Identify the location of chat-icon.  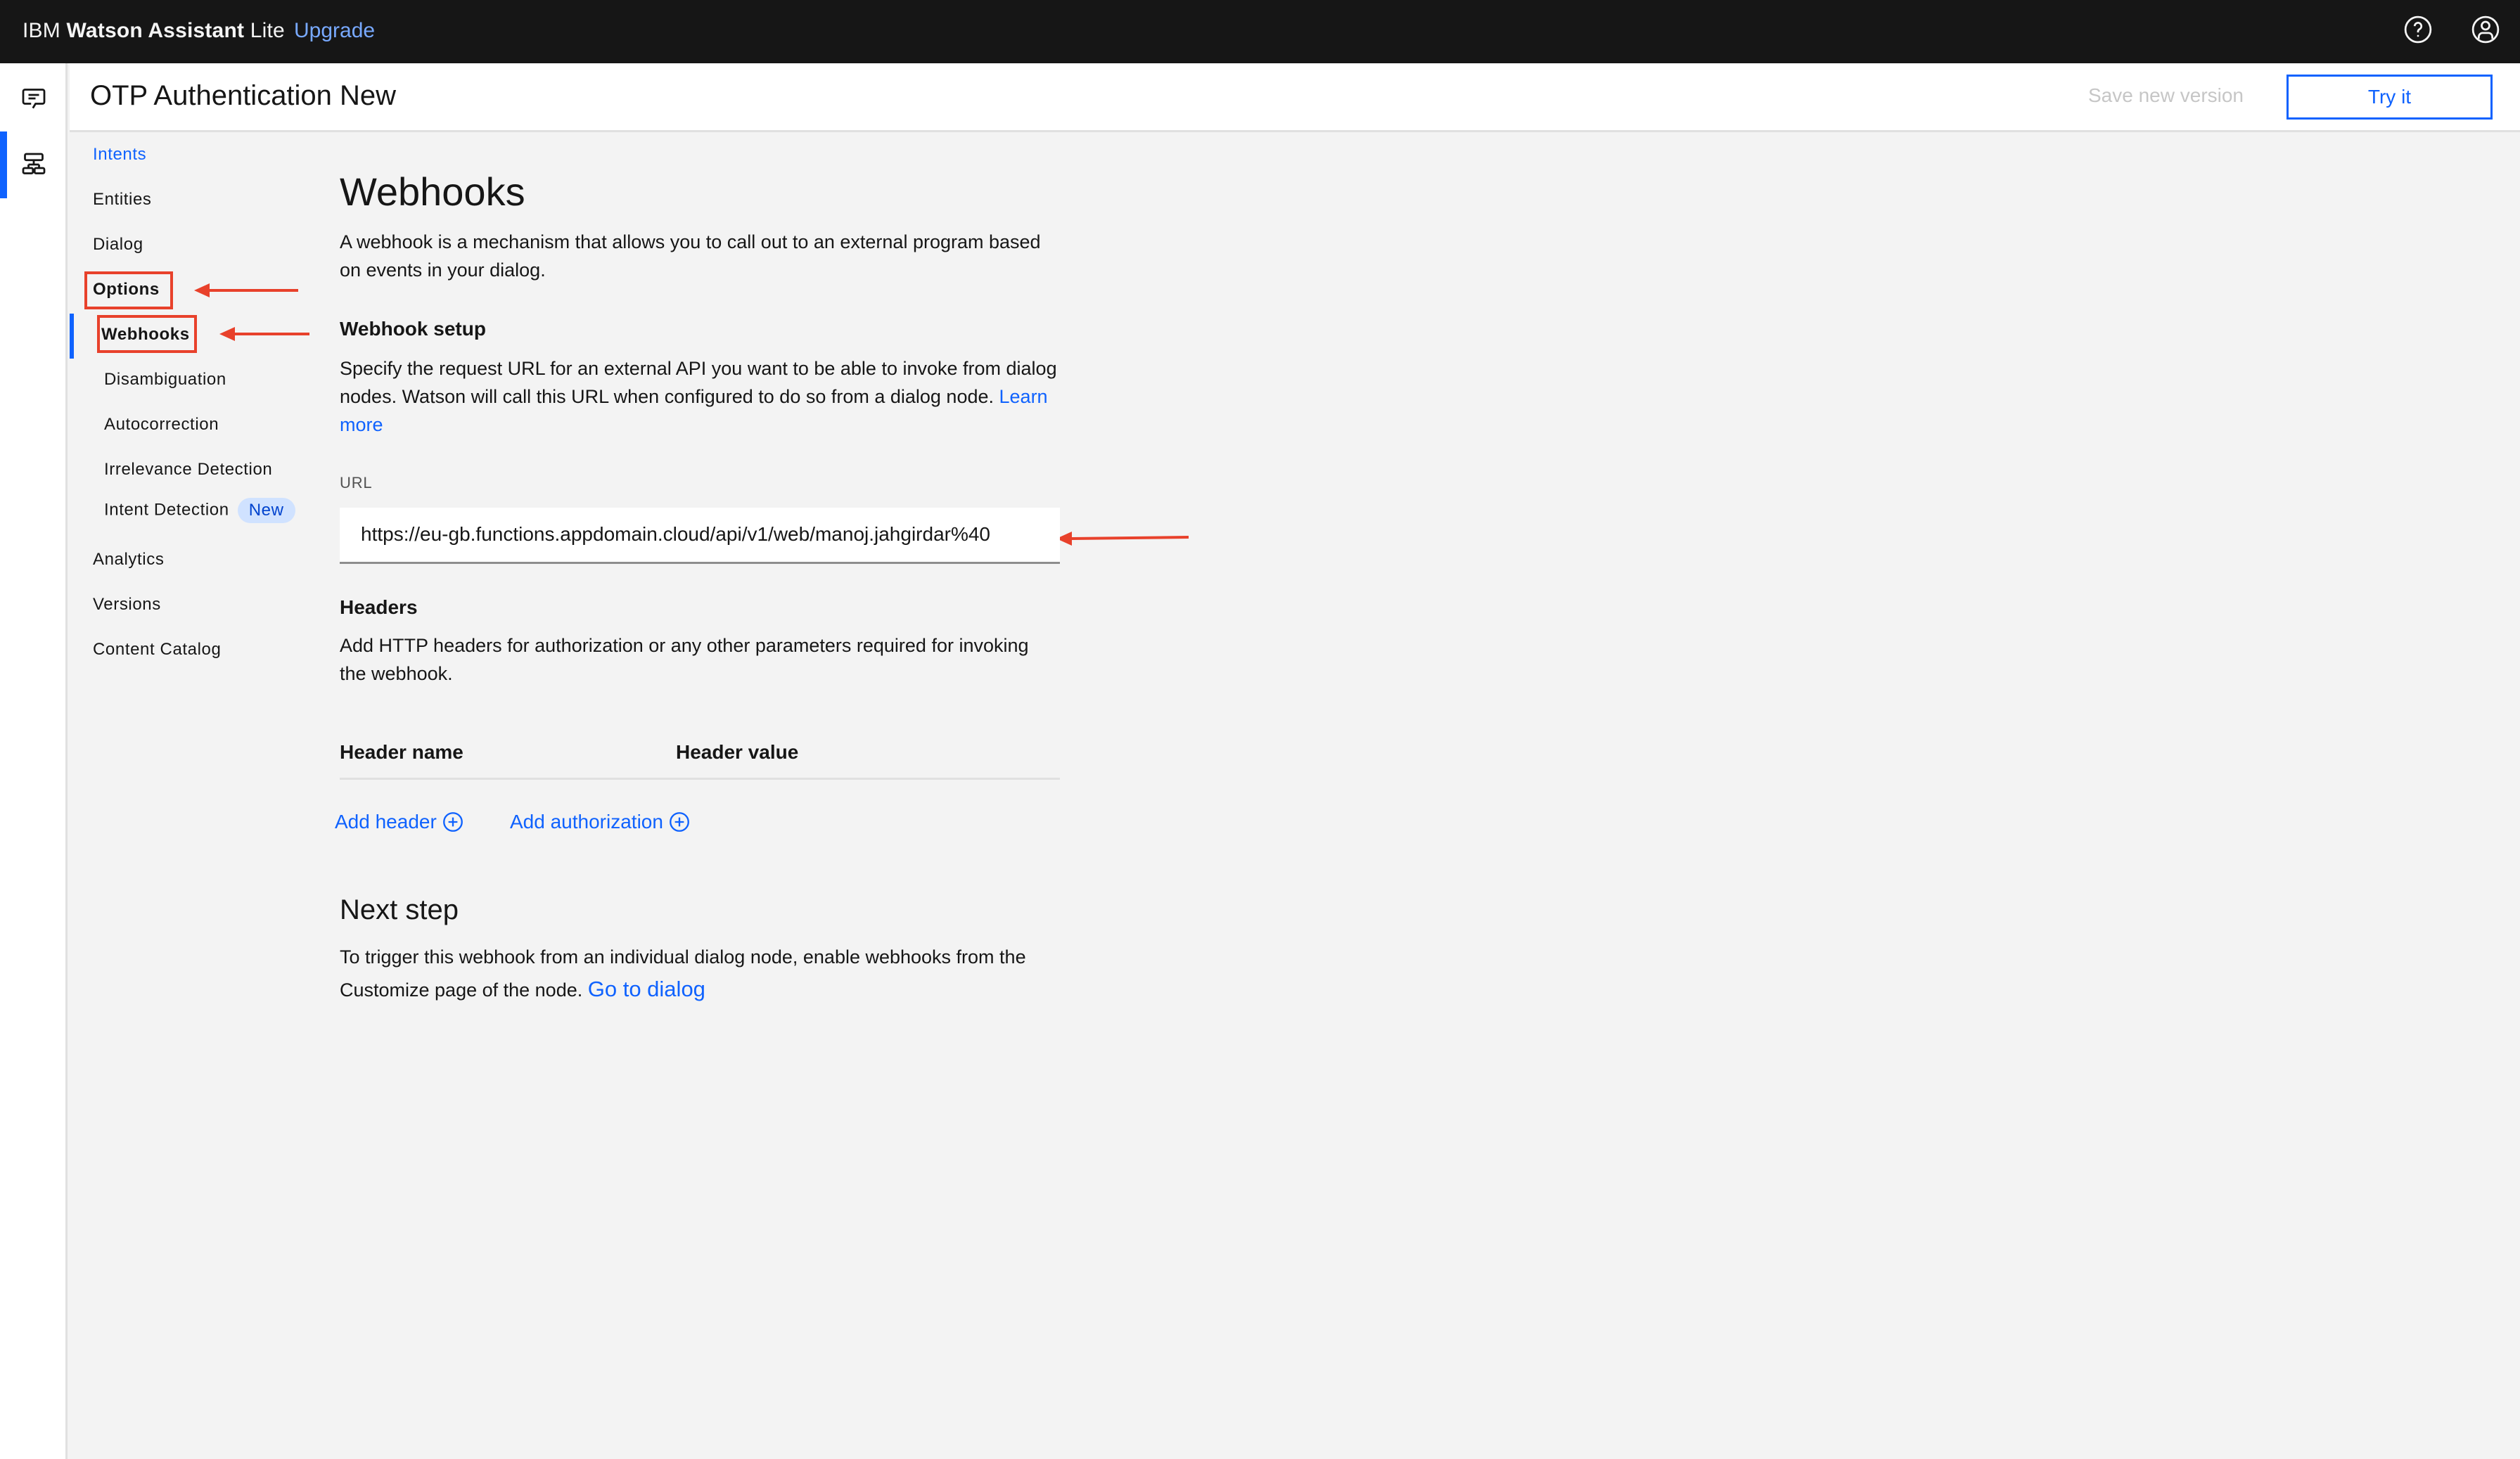
(34, 98).